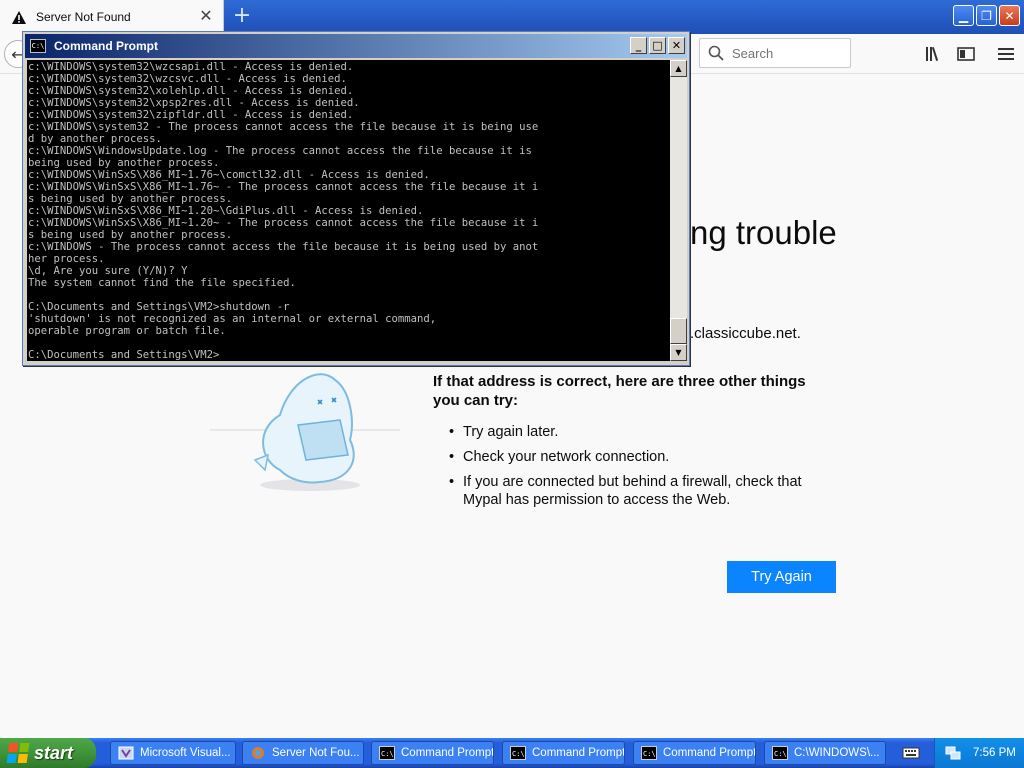 The image size is (1024, 768). What do you see at coordinates (678, 210) in the screenshot?
I see `cmd-scrollbar: ▲ ▼` at bounding box center [678, 210].